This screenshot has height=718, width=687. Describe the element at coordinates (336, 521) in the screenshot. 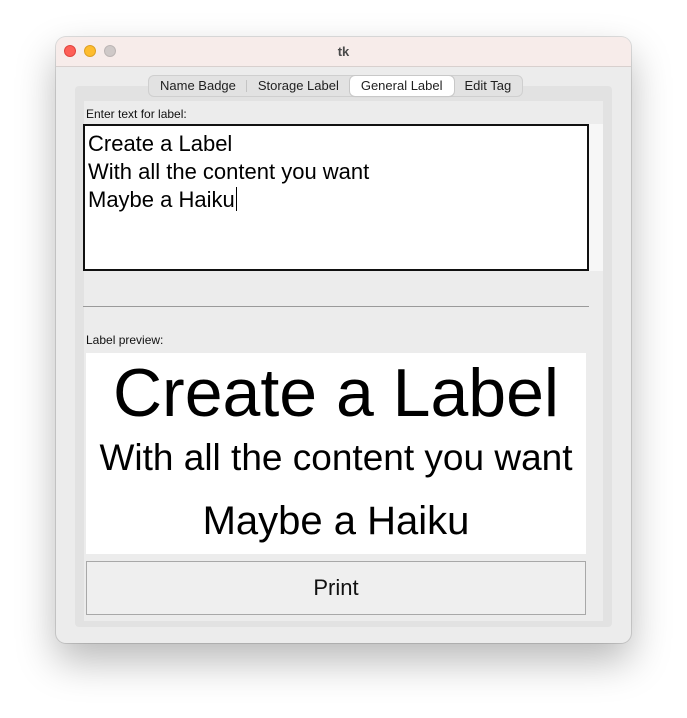

I see `preview-line-3: Maybe a Haiku` at that location.